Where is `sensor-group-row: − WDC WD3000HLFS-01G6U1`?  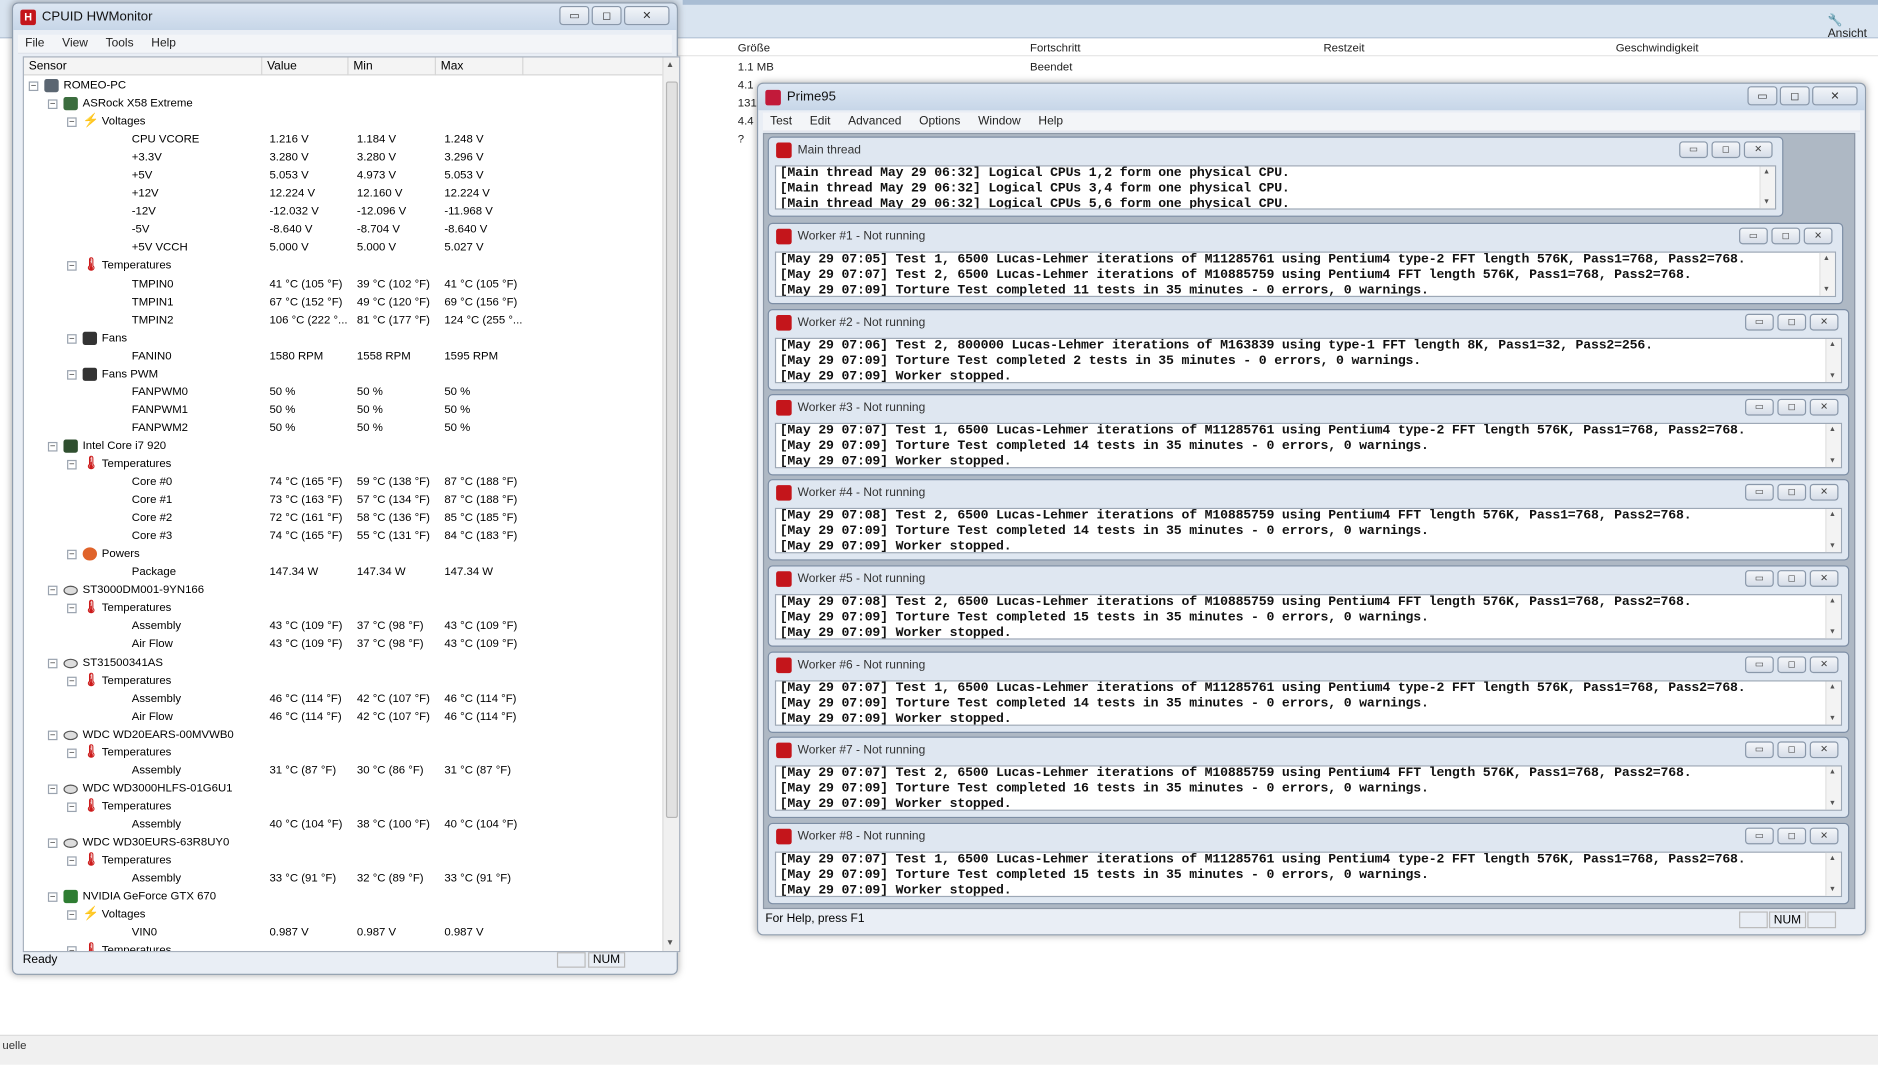
sensor-group-row: − WDC WD3000HLFS-01G6U1 is located at coordinates (344, 788).